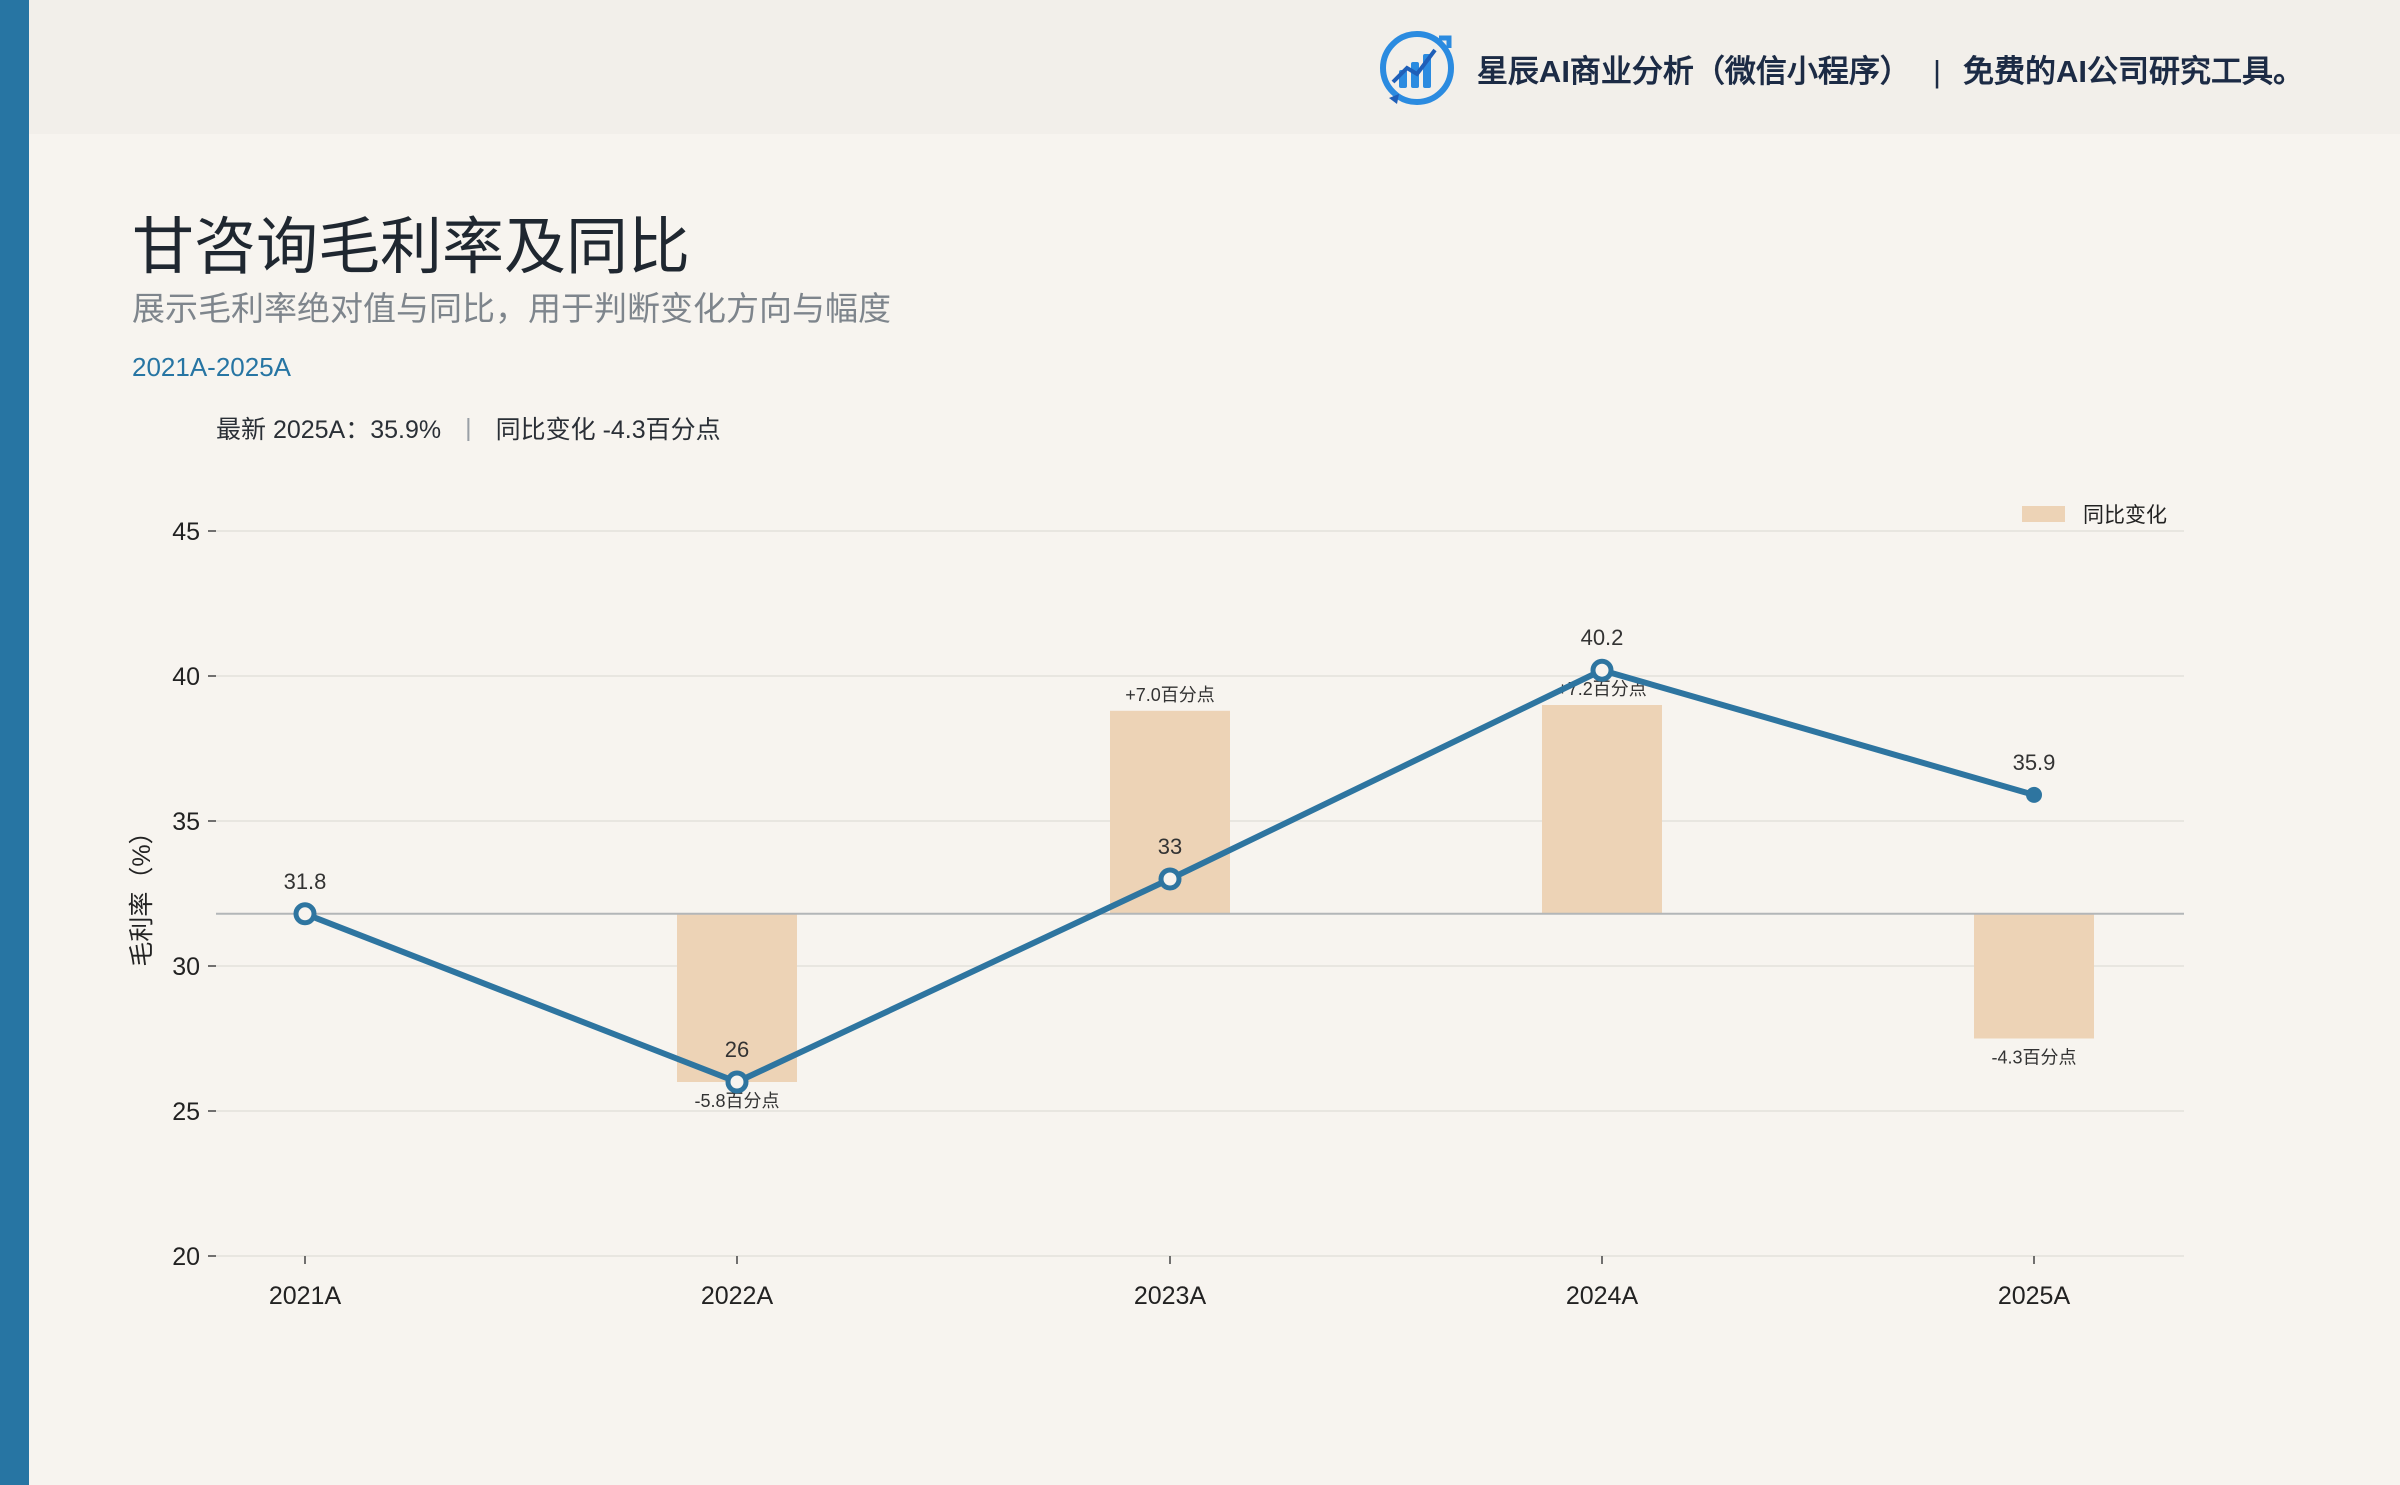 The height and width of the screenshot is (1485, 2400). I want to click on y-axis-label: 毛利率（%）, so click(142, 892).